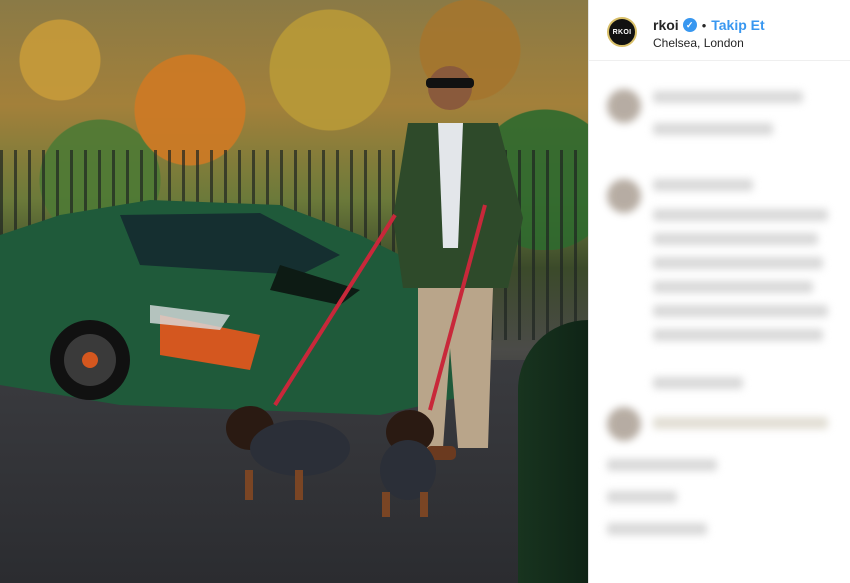  Describe the element at coordinates (689, 25) in the screenshot. I see `verified-badge-icon: ✓` at that location.